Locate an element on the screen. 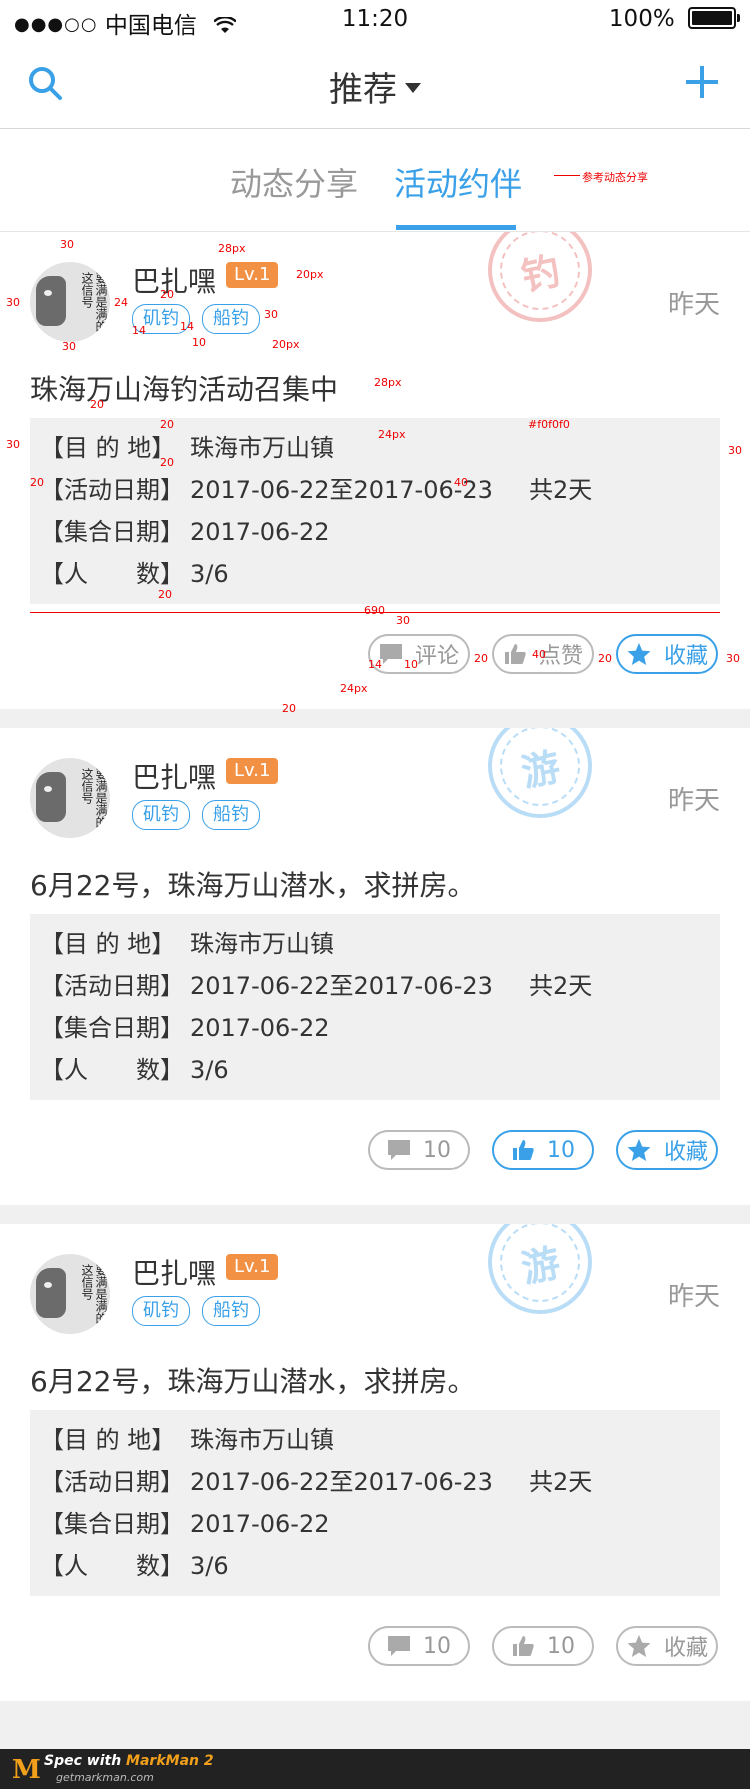 The width and height of the screenshot is (750, 1789). page-title: 推荐 is located at coordinates (363, 90).